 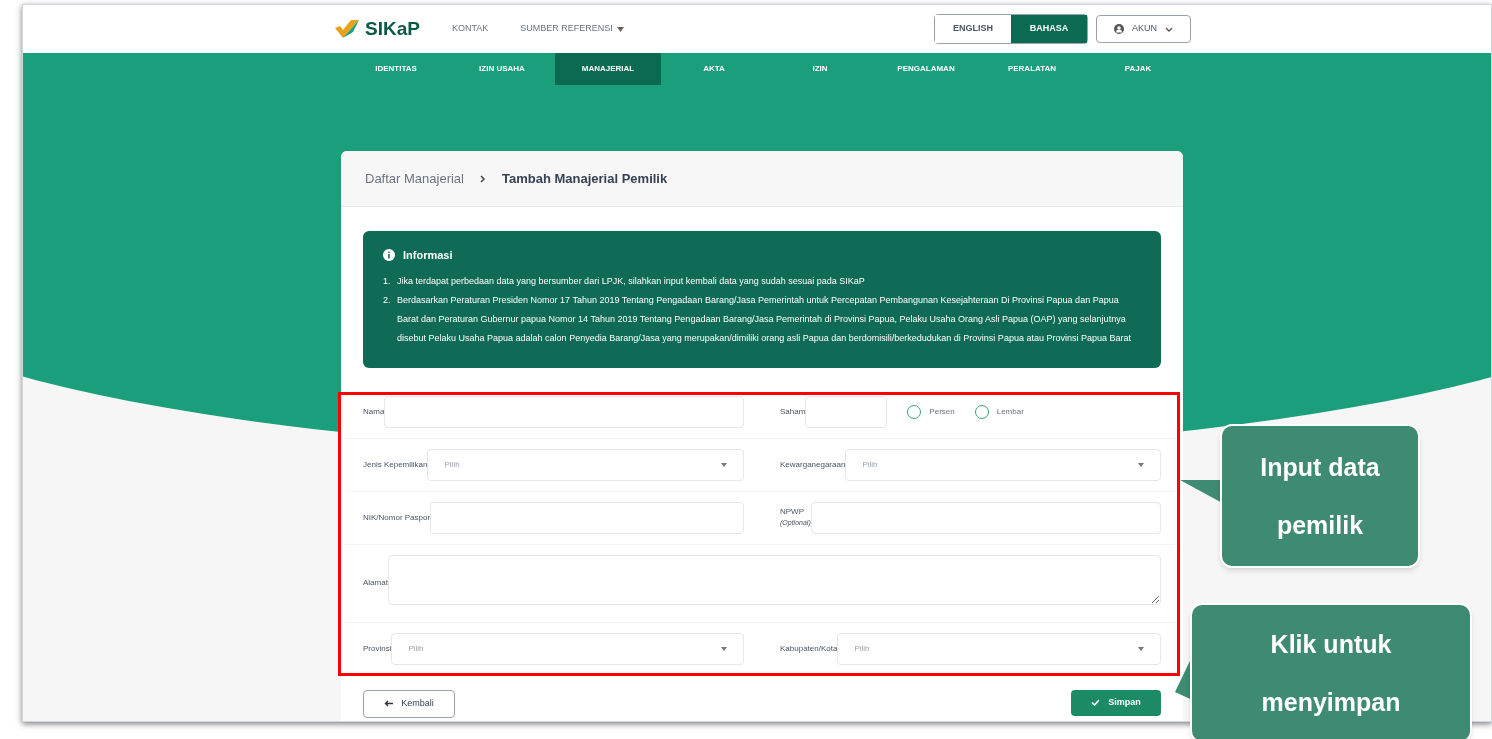 I want to click on arrow-left-icon, so click(x=389, y=703).